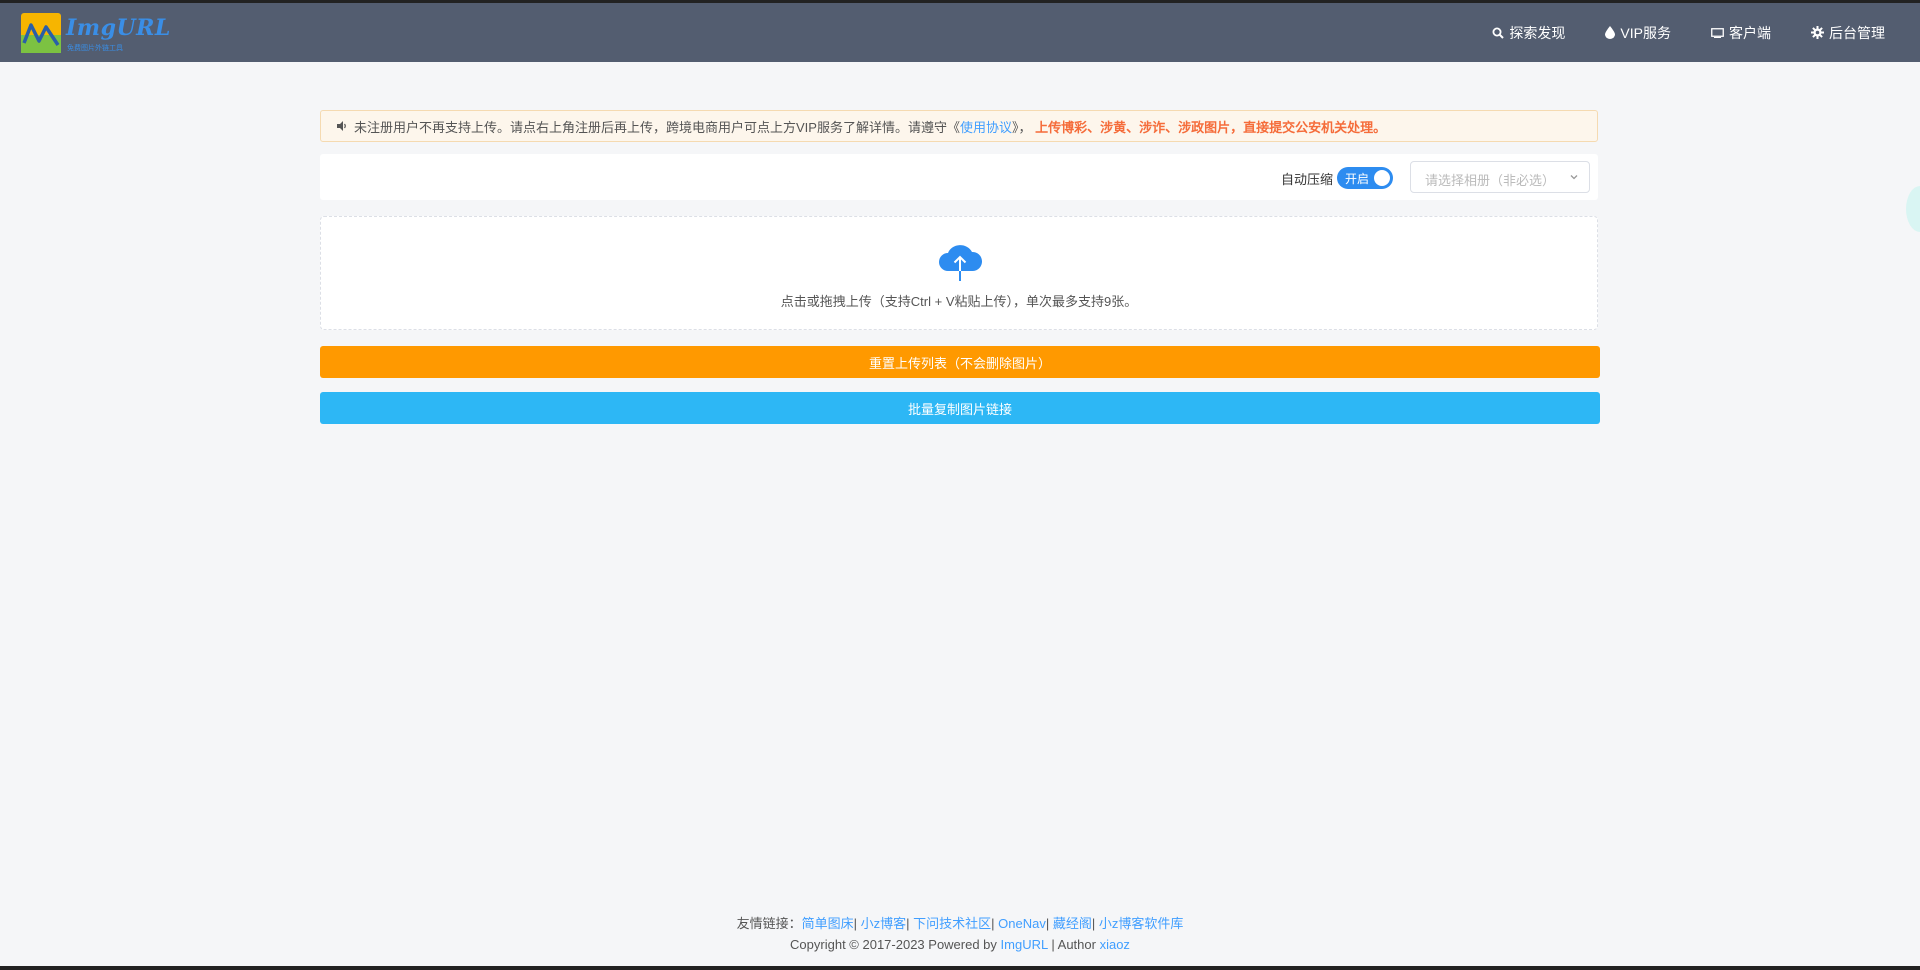 This screenshot has width=1920, height=970. What do you see at coordinates (1750, 32) in the screenshot?
I see `nav-item-label: 客户端` at bounding box center [1750, 32].